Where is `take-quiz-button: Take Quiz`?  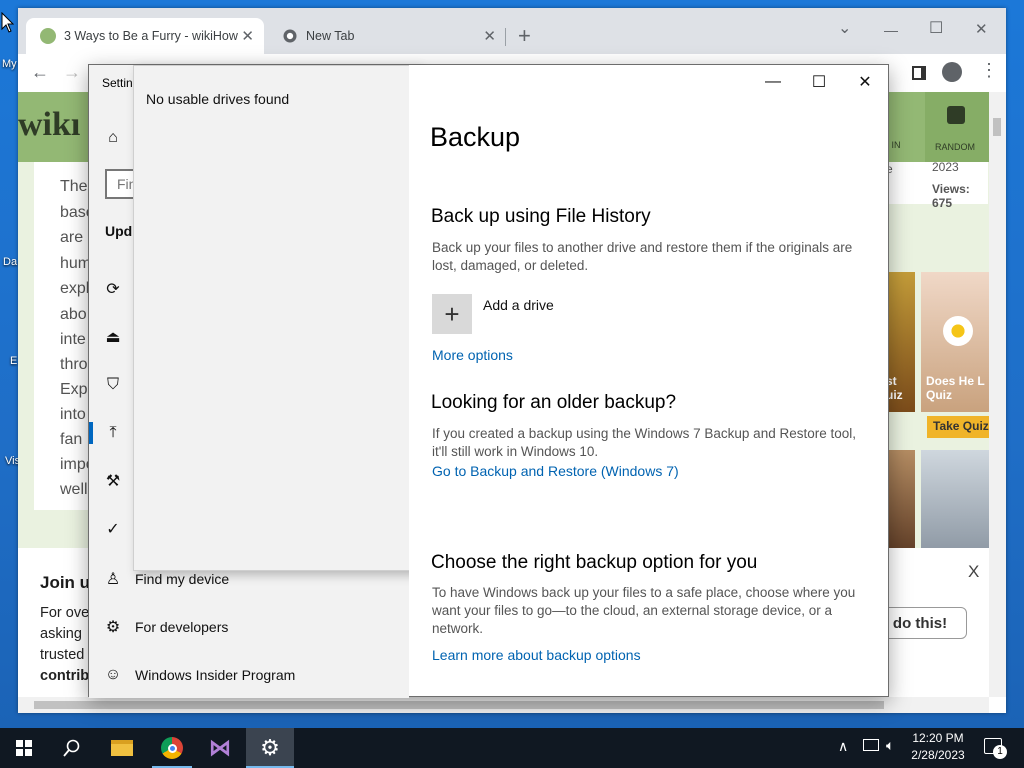 take-quiz-button: Take Quiz is located at coordinates (958, 427).